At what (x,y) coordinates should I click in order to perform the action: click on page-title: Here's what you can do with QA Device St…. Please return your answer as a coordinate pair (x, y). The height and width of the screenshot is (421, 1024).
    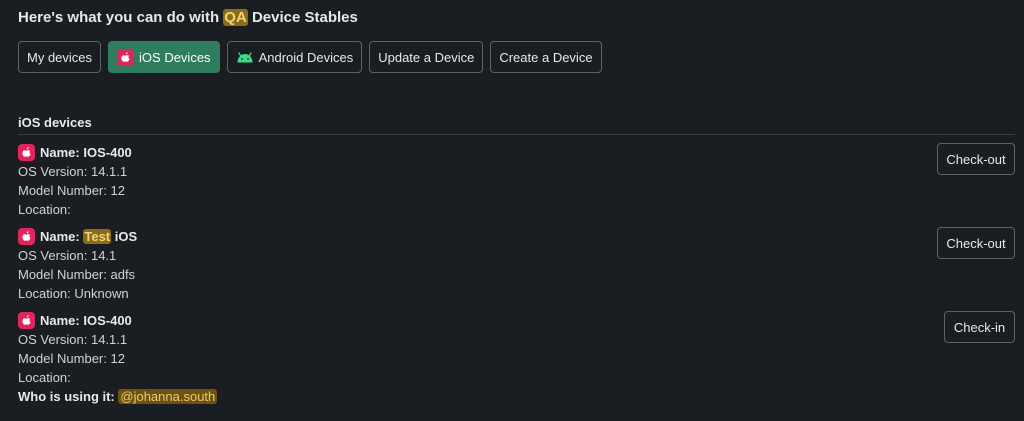
    Looking at the image, I should click on (188, 17).